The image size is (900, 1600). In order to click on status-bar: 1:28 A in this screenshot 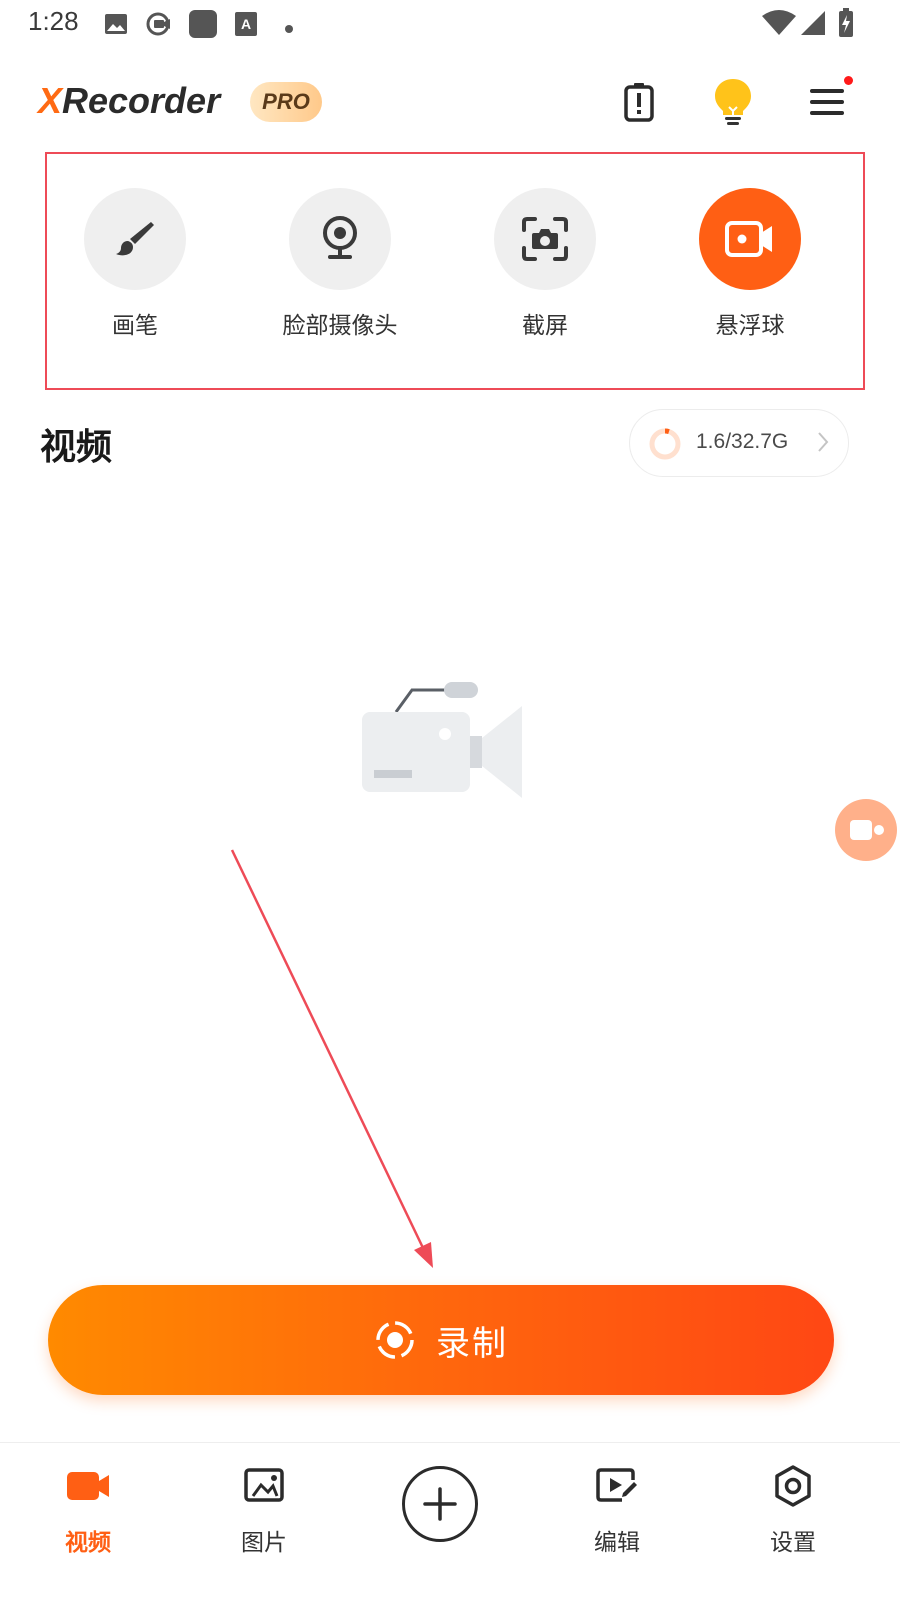, I will do `click(450, 24)`.